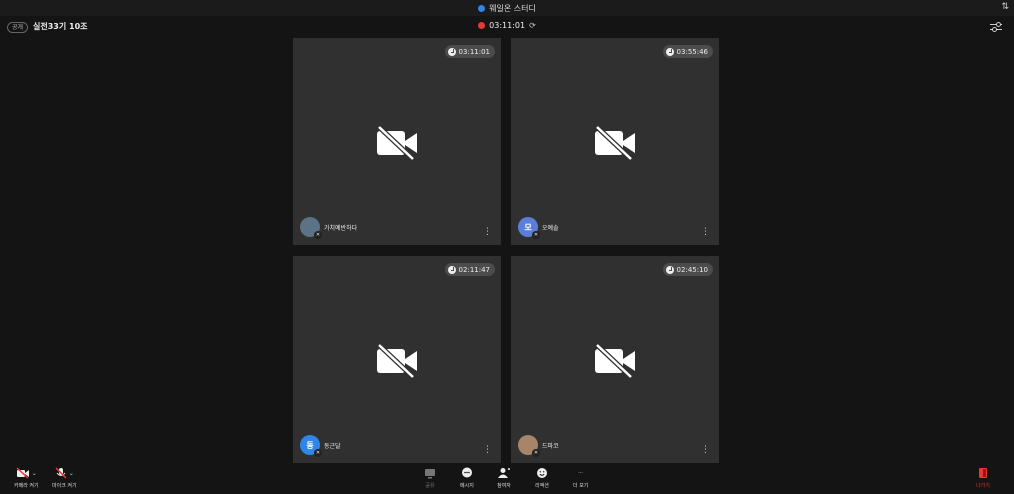  Describe the element at coordinates (983, 486) in the screenshot. I see `leave-label: 나가기` at that location.